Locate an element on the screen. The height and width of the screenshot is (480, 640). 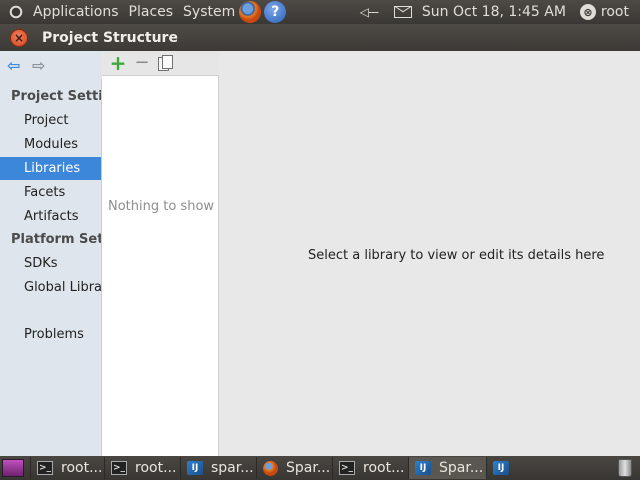
sidebar-item-modules: Modules is located at coordinates (50, 144).